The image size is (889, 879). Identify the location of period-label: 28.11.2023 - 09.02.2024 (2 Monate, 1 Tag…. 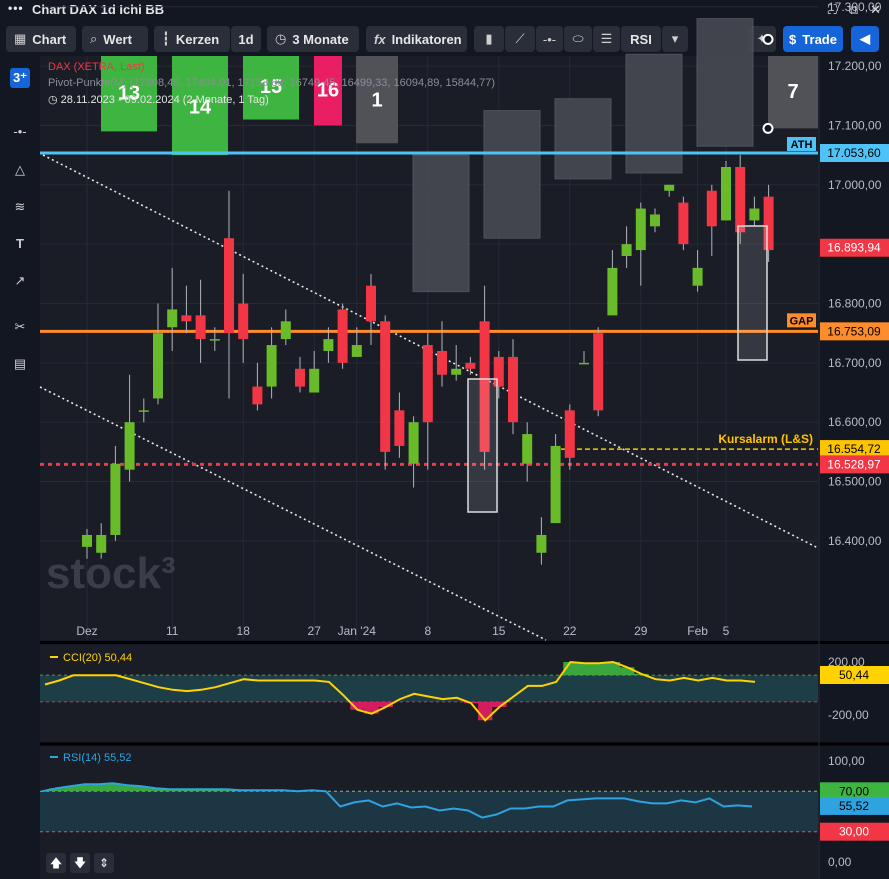
(164, 100).